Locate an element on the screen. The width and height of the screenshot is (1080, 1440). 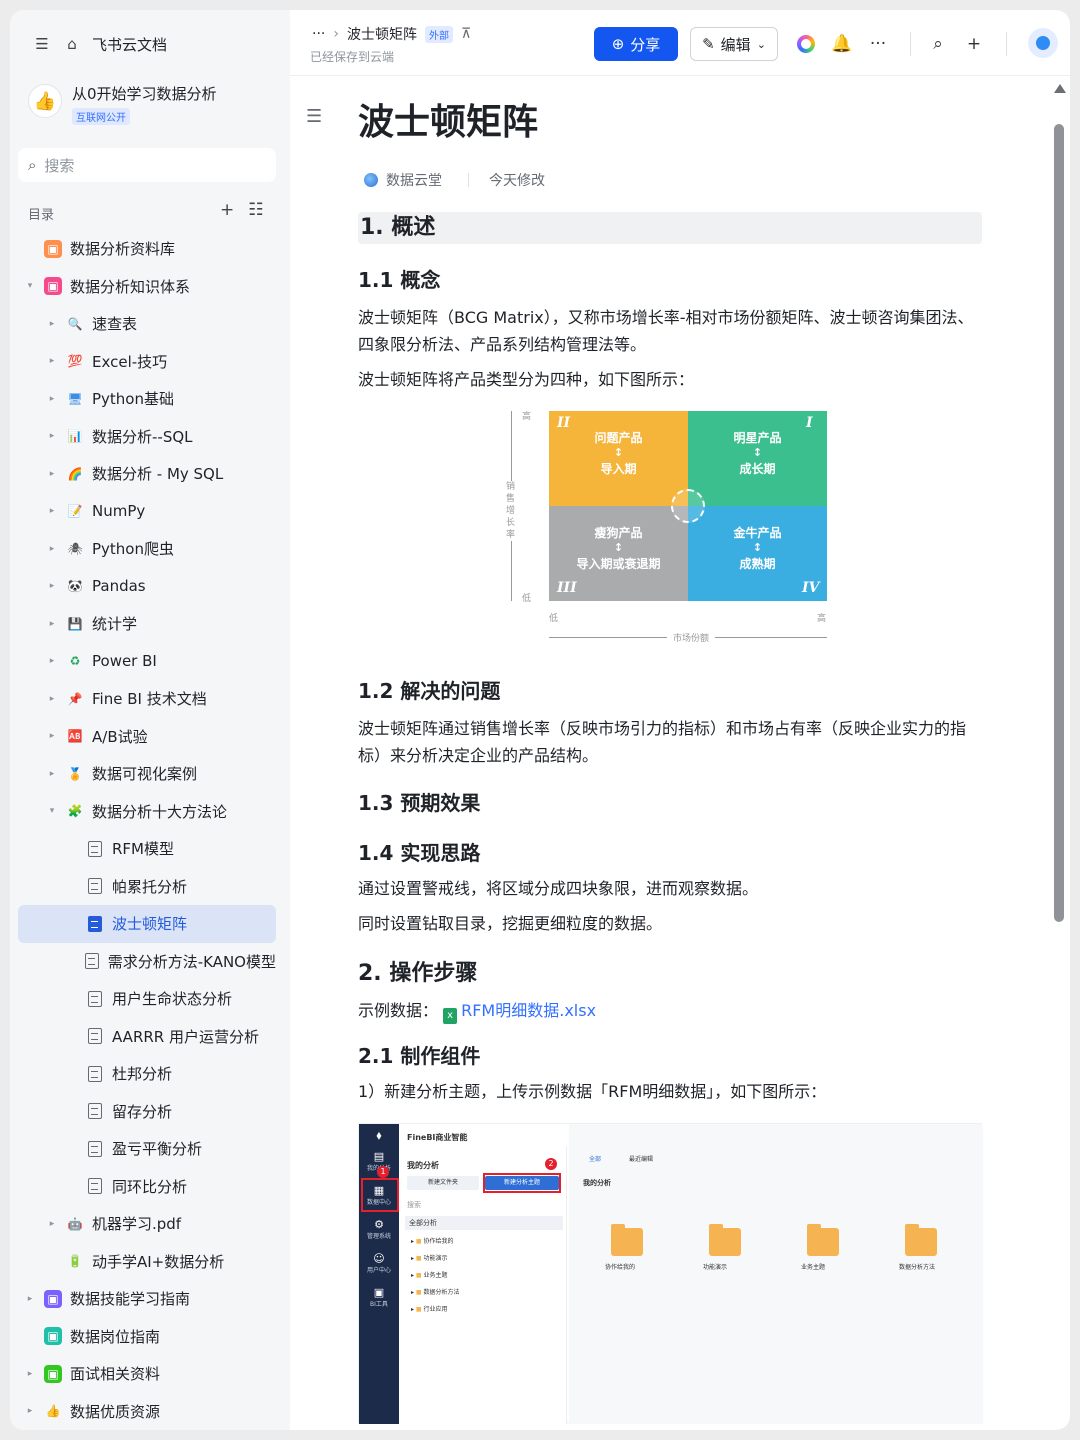
finebi-tab: 全部 is located at coordinates (595, 1158).